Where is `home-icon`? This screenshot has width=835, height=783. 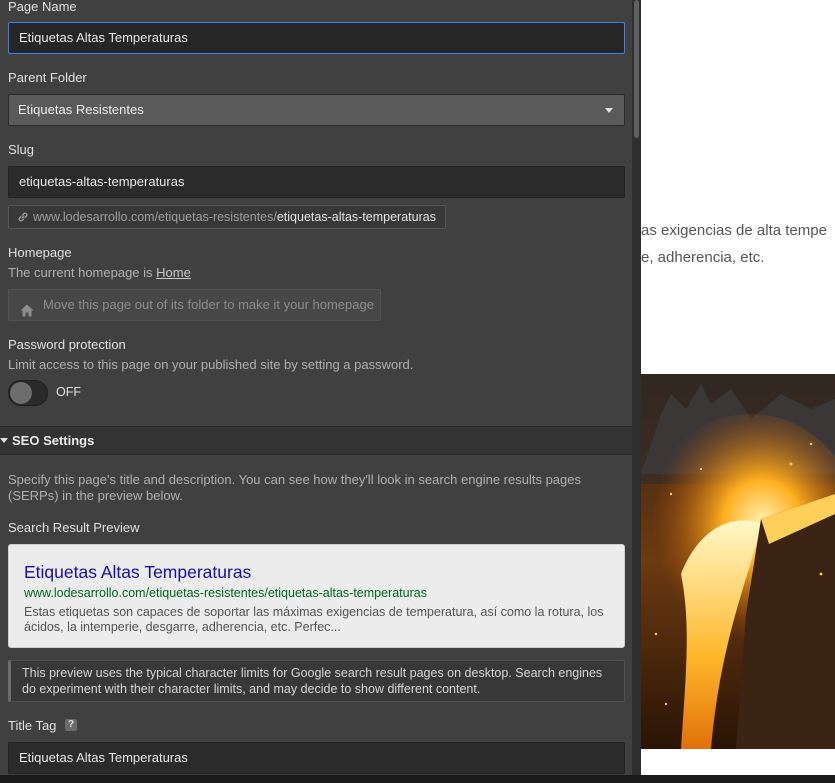 home-icon is located at coordinates (27, 313).